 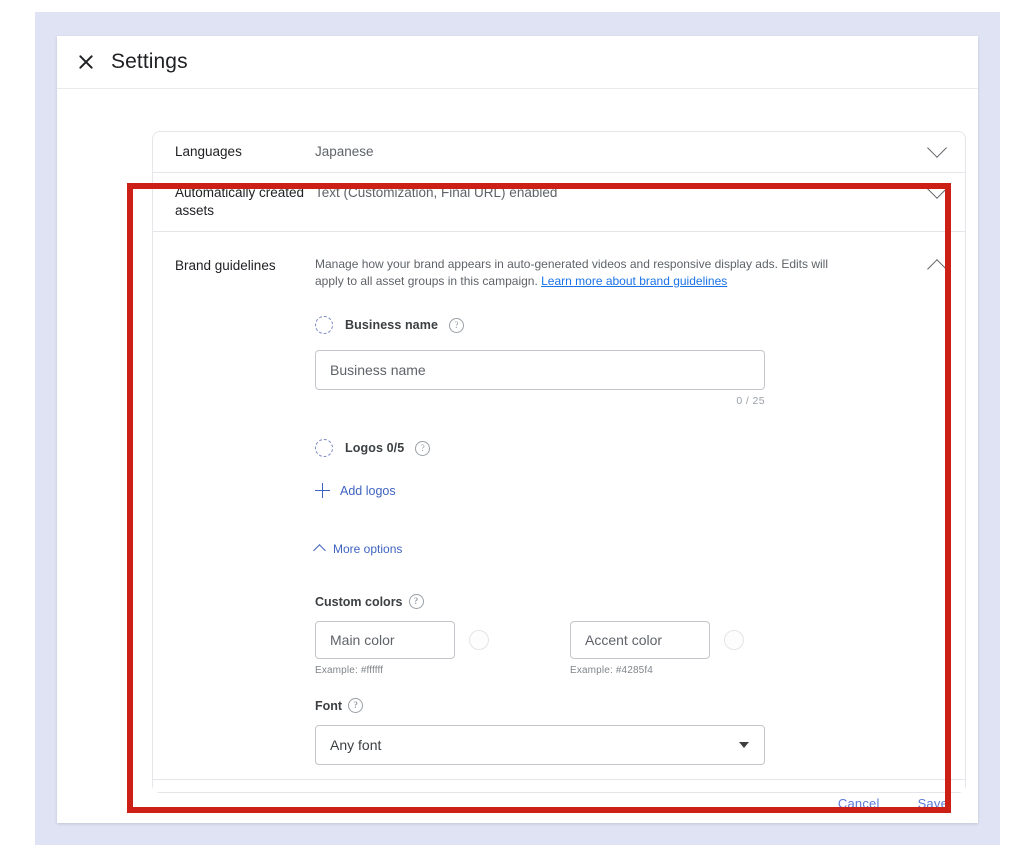 What do you see at coordinates (356, 745) in the screenshot?
I see `font-select-value: Any font` at bounding box center [356, 745].